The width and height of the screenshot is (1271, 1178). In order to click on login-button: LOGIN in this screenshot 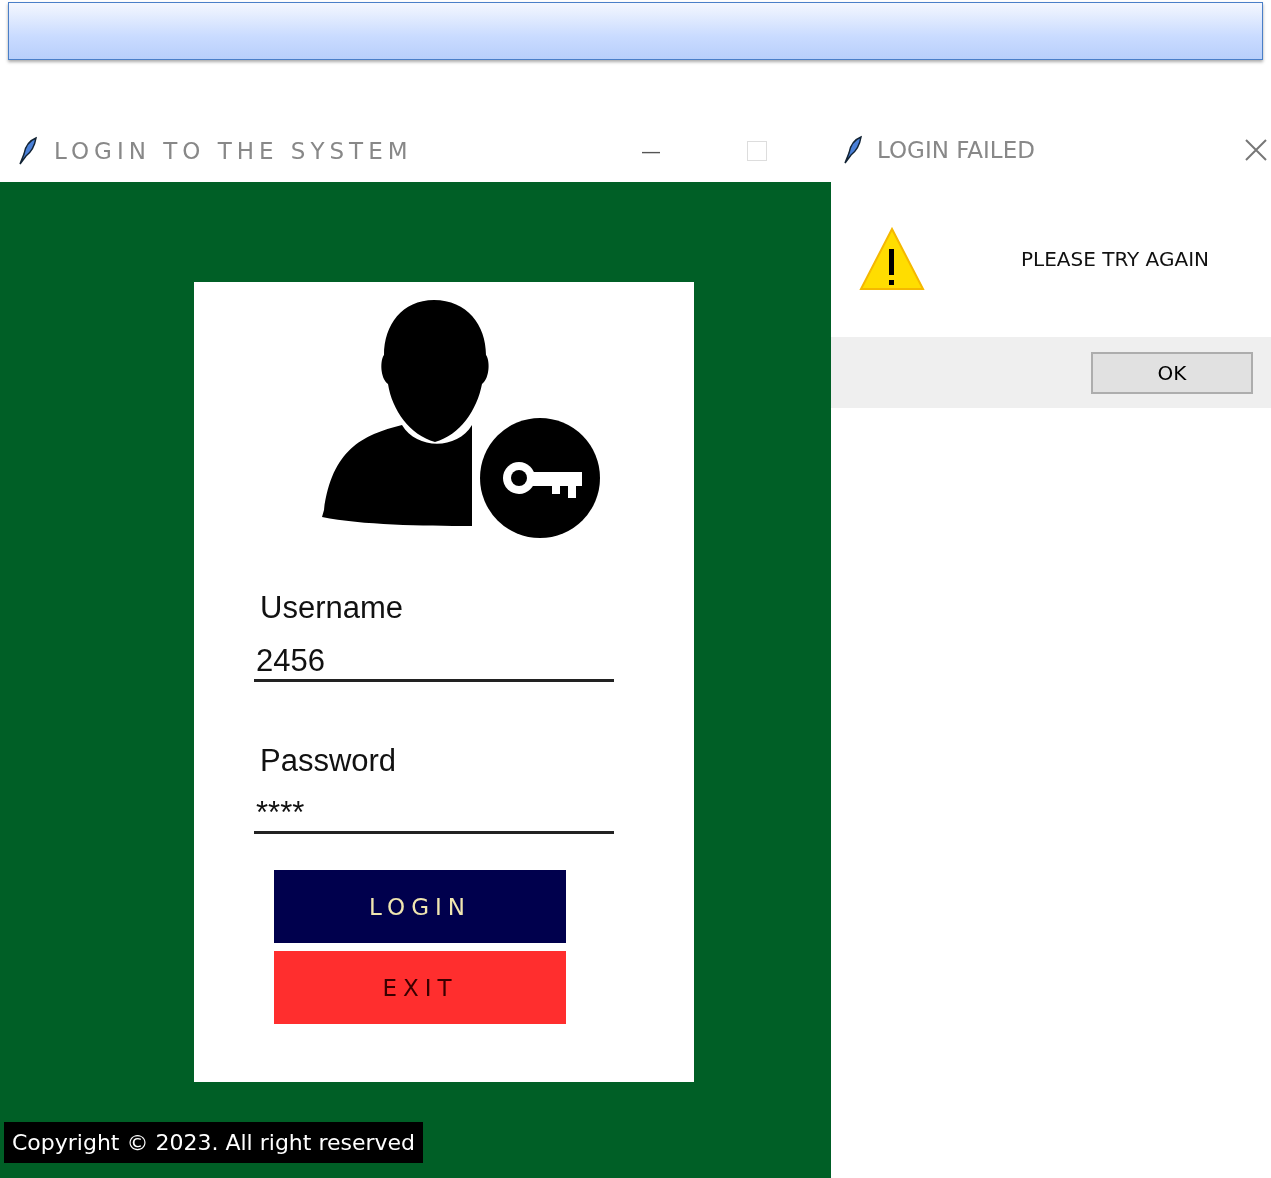, I will do `click(420, 907)`.